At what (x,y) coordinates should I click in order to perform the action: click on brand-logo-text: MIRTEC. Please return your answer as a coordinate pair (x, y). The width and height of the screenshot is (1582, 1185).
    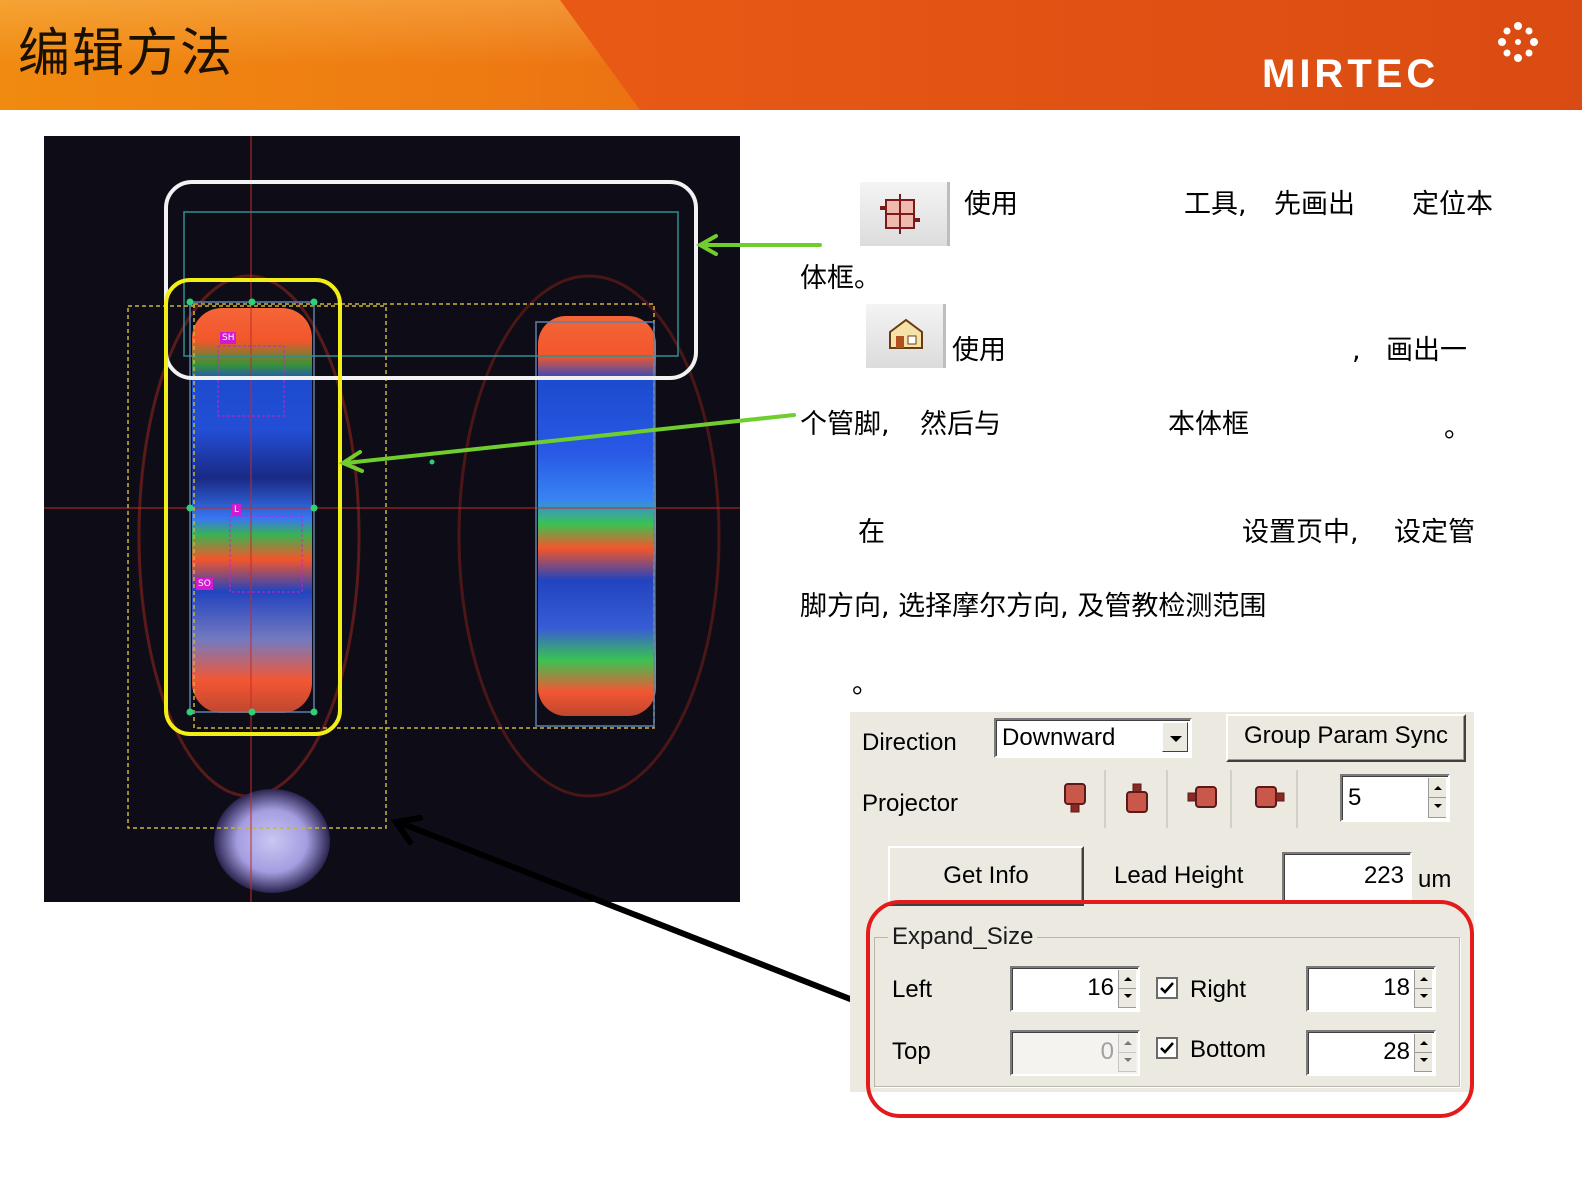
    Looking at the image, I should click on (1351, 74).